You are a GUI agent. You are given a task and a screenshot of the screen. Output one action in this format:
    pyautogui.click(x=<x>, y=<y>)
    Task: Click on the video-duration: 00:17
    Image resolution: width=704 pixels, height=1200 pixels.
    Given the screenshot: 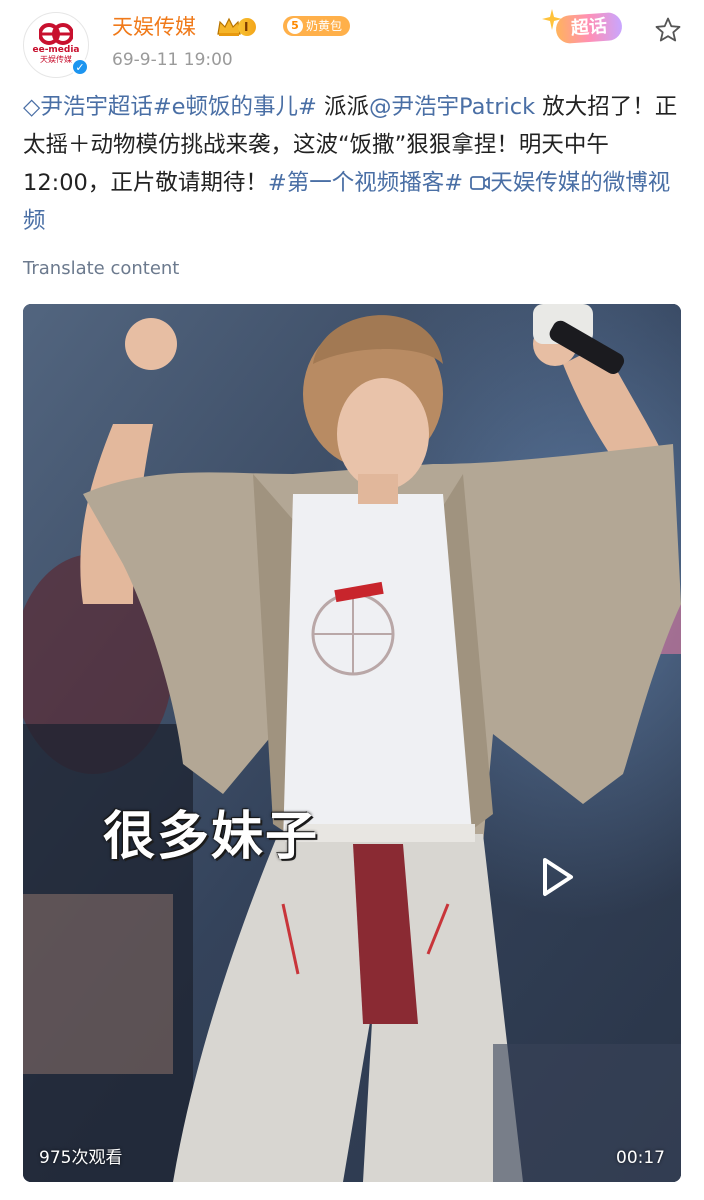 What is the action you would take?
    pyautogui.click(x=640, y=1158)
    